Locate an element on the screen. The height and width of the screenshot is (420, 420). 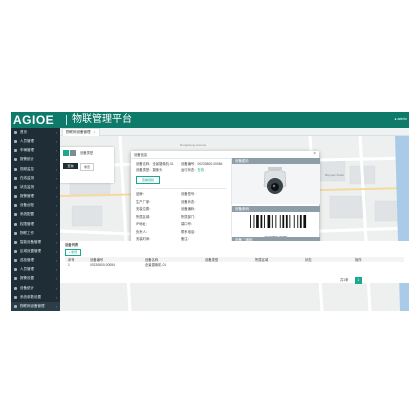
sidebar-item-label: 设备台账 is located at coordinates (27, 205).